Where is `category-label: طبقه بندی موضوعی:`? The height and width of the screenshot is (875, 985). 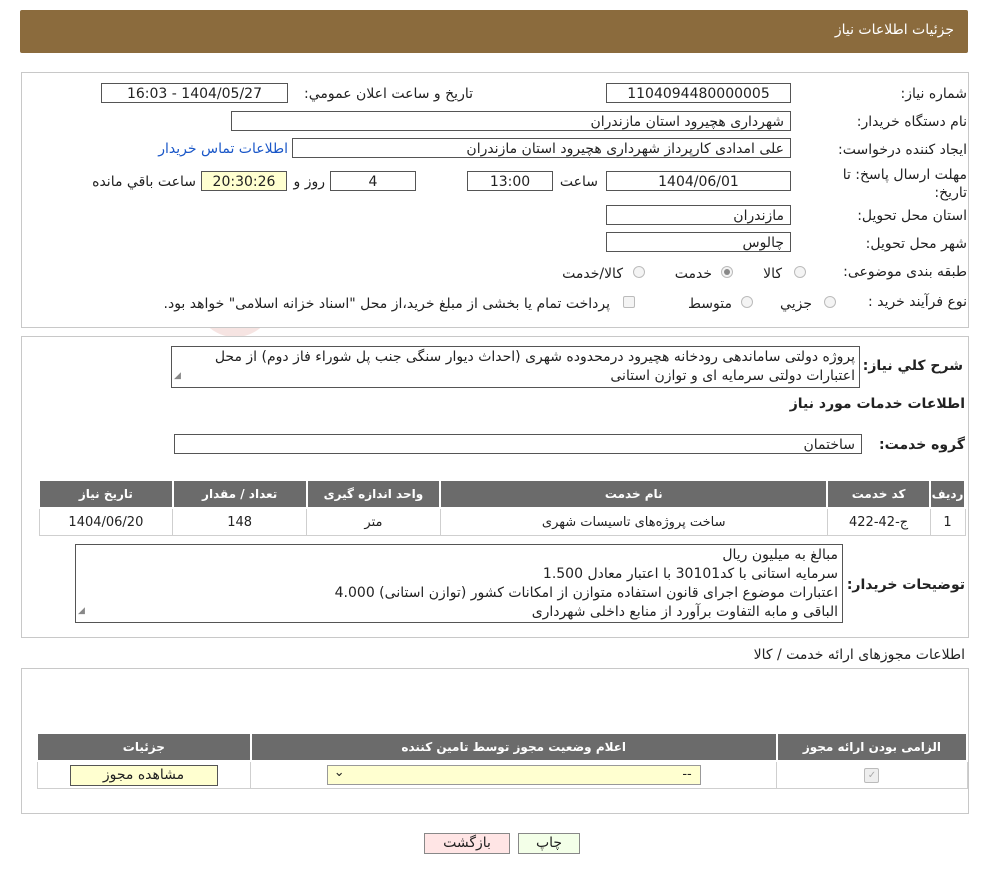
category-label: طبقه بندی موضوعی: is located at coordinates (905, 272).